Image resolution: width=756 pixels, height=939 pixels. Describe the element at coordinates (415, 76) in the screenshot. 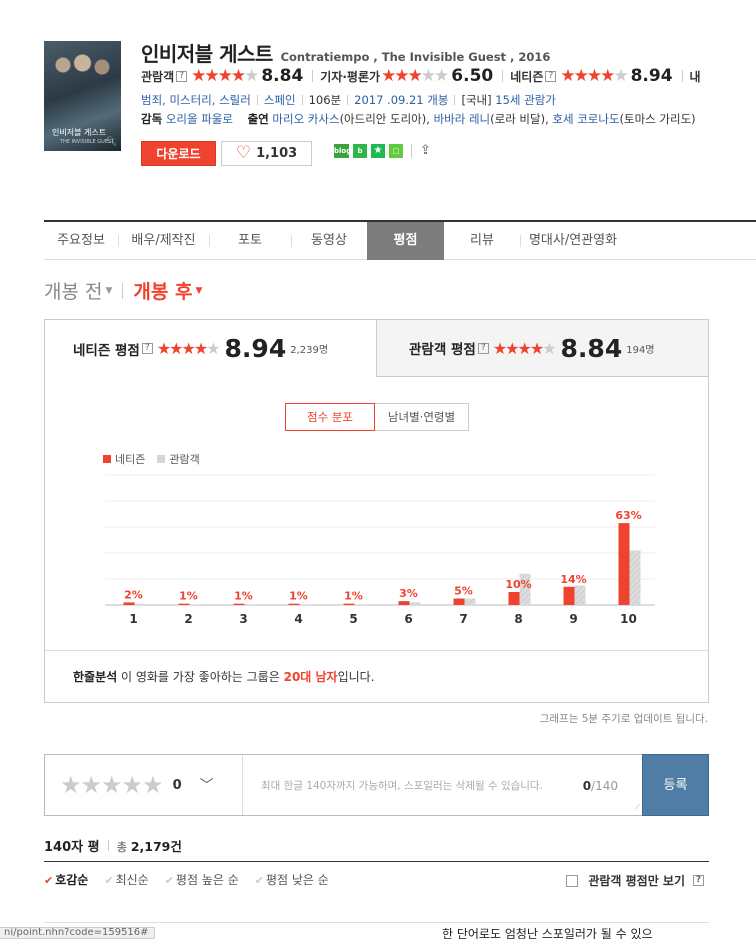

I see `star-rating-critic: ★★★★★` at that location.